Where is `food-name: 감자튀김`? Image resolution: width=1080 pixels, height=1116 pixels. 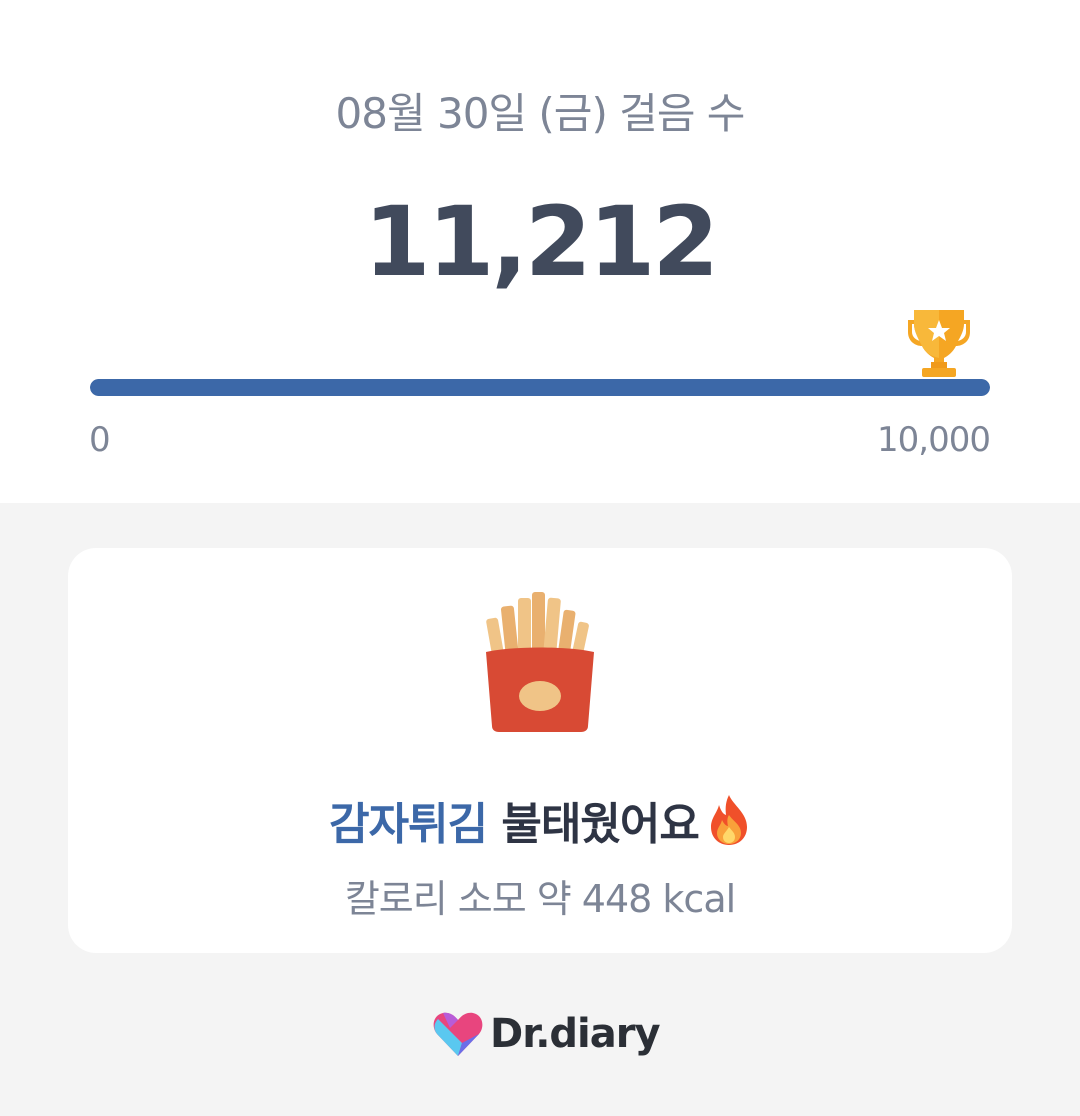 food-name: 감자튀김 is located at coordinates (408, 824).